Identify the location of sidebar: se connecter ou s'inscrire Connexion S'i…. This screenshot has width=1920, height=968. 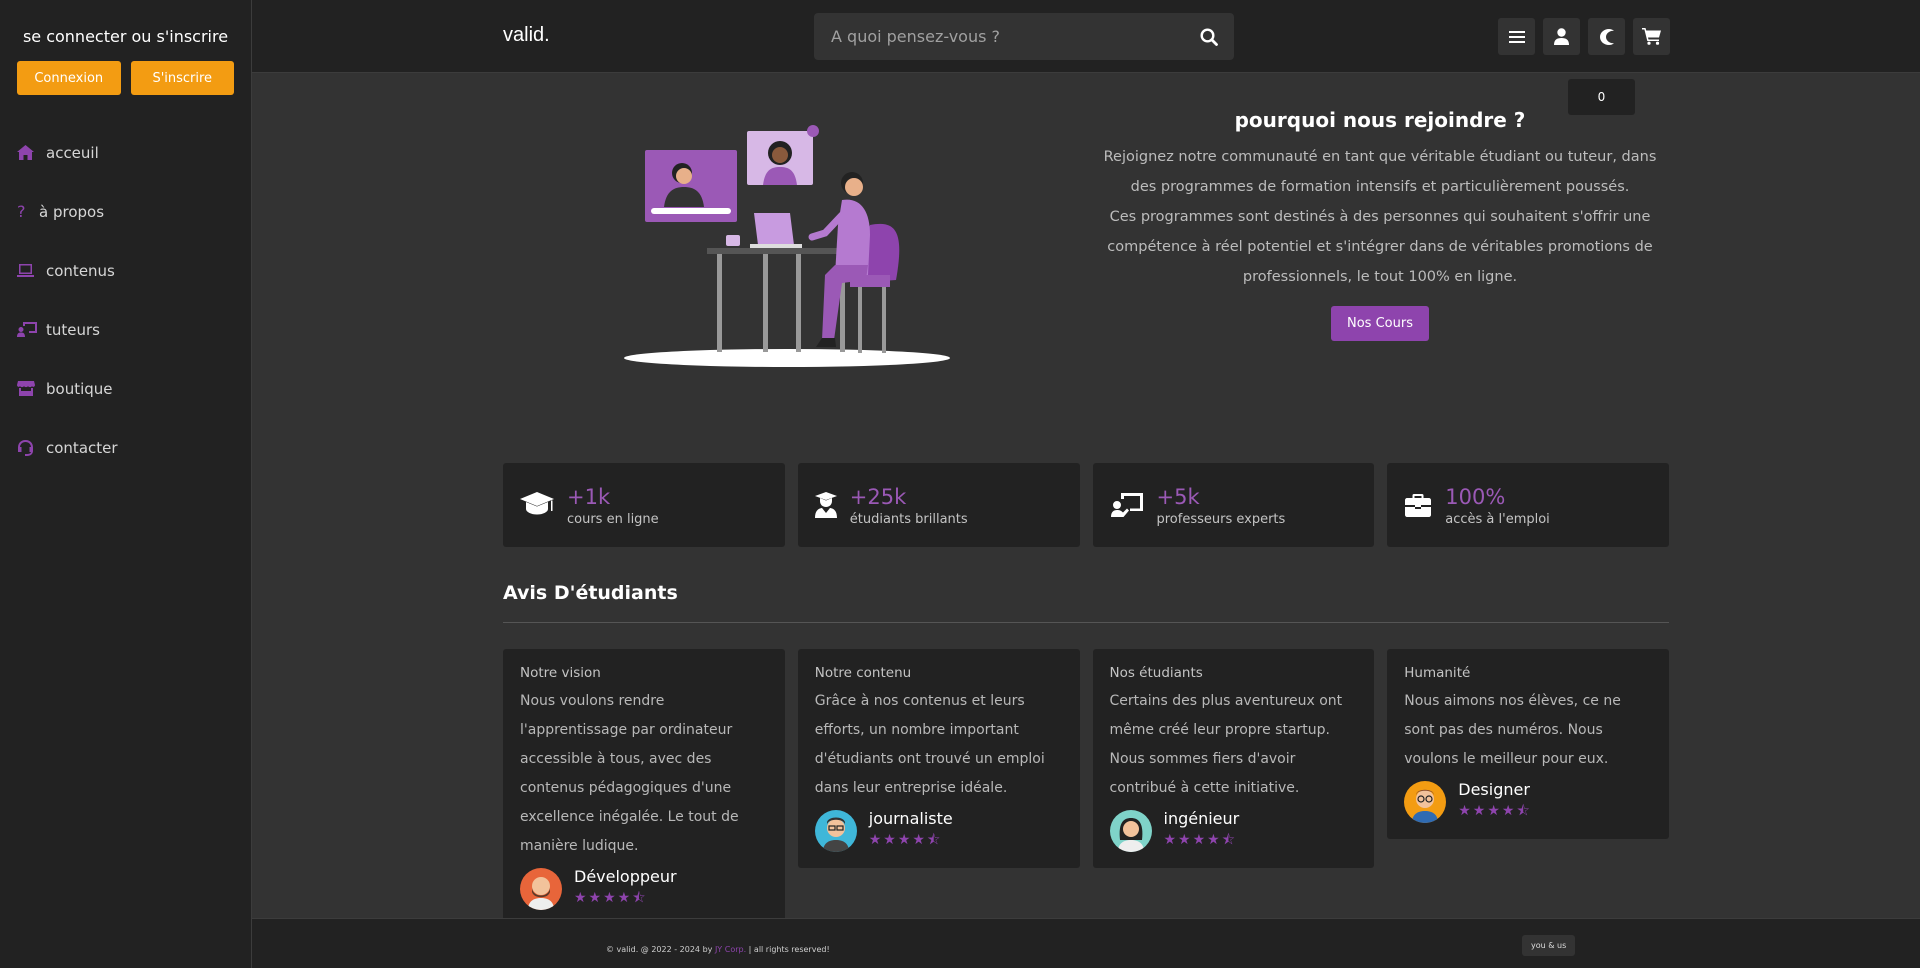
(126, 484).